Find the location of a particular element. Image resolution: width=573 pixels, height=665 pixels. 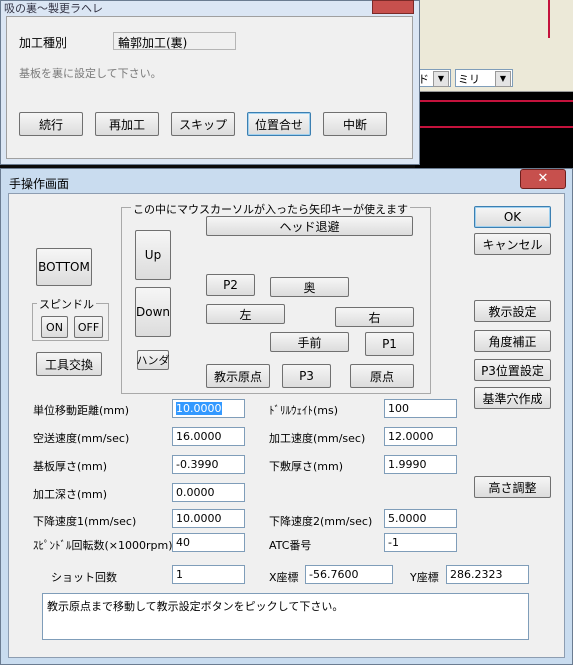

close-icon: ✕ is located at coordinates (543, 178).